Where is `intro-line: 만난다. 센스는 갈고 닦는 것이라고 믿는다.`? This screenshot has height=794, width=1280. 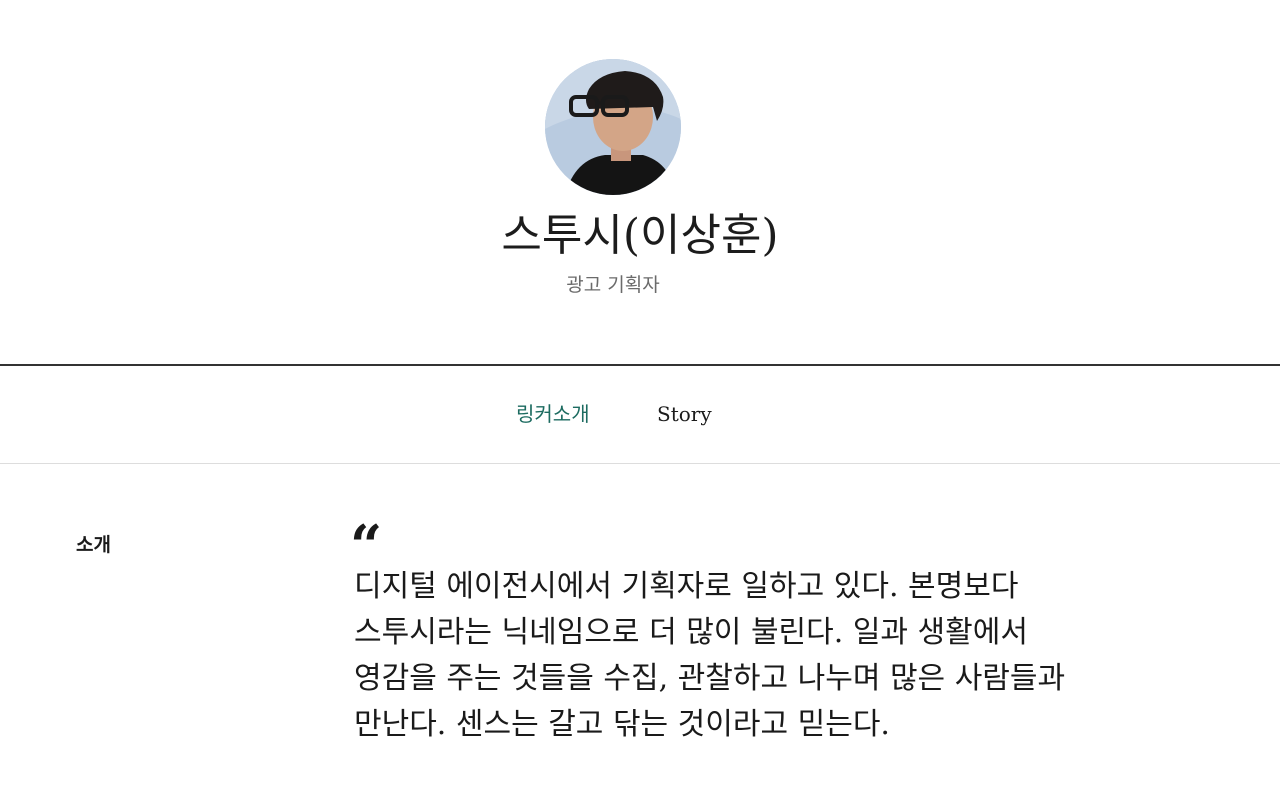
intro-line: 만난다. 센스는 갈고 닦는 것이라고 믿는다. is located at coordinates (622, 724).